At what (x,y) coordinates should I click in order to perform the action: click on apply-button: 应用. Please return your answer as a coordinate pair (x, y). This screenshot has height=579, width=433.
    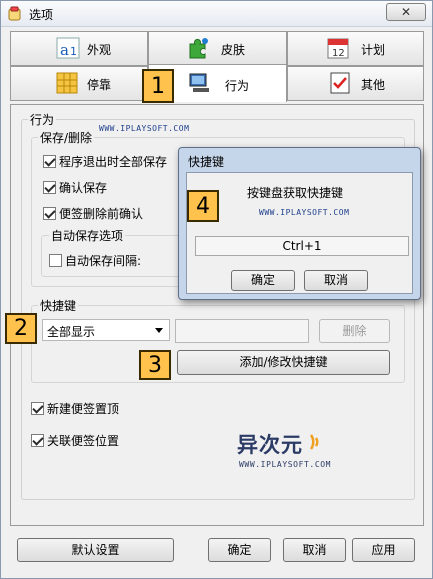
    Looking at the image, I should click on (383, 550).